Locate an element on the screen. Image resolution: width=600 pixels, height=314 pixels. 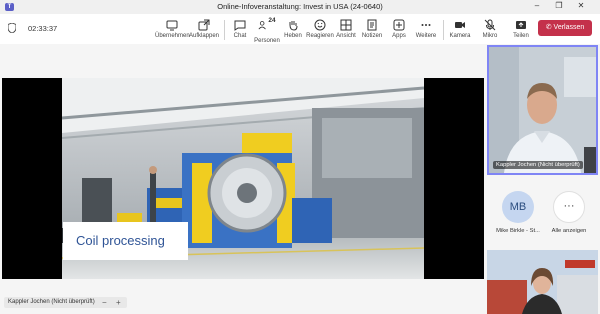
people-icon is located at coordinates (262, 25).